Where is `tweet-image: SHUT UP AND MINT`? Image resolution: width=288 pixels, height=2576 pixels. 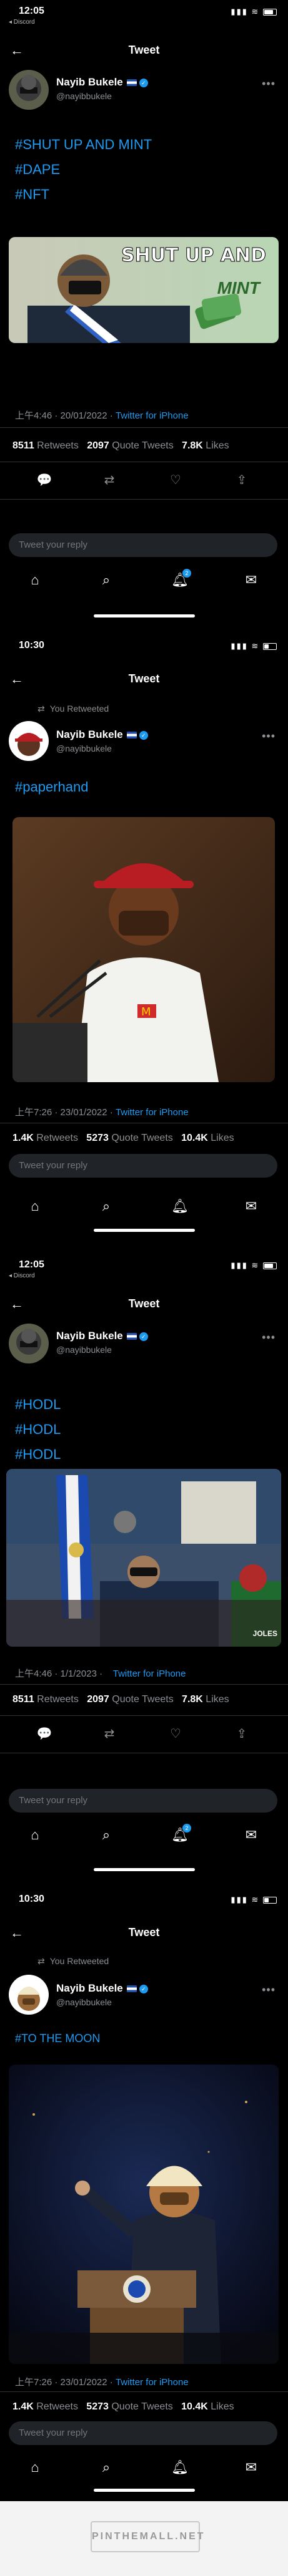 tweet-image: SHUT UP AND MINT is located at coordinates (144, 290).